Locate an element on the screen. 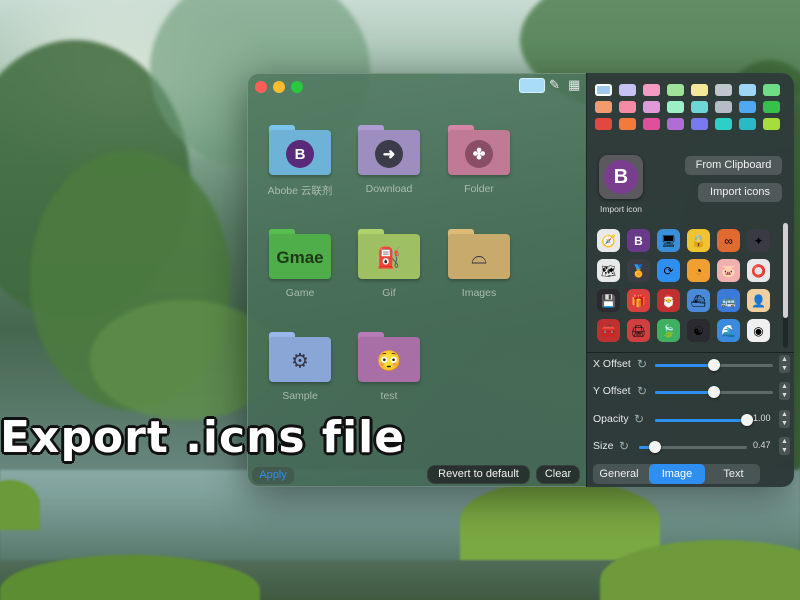 The width and height of the screenshot is (800, 600). tab-text: Text is located at coordinates (733, 474).